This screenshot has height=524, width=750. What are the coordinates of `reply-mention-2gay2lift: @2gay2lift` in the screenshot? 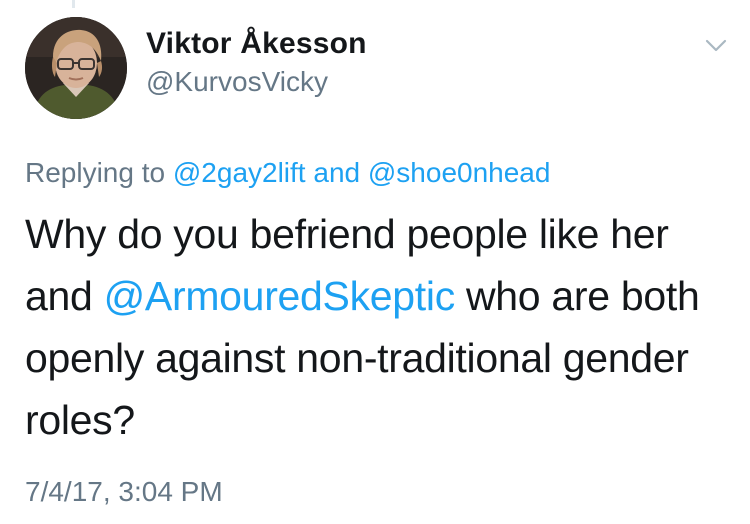 It's located at (239, 172).